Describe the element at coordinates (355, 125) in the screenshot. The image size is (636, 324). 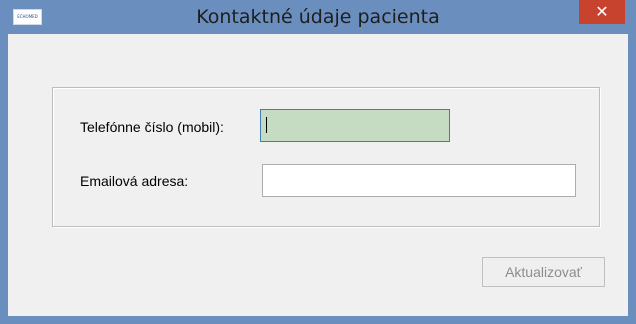
I see `phone-input` at that location.